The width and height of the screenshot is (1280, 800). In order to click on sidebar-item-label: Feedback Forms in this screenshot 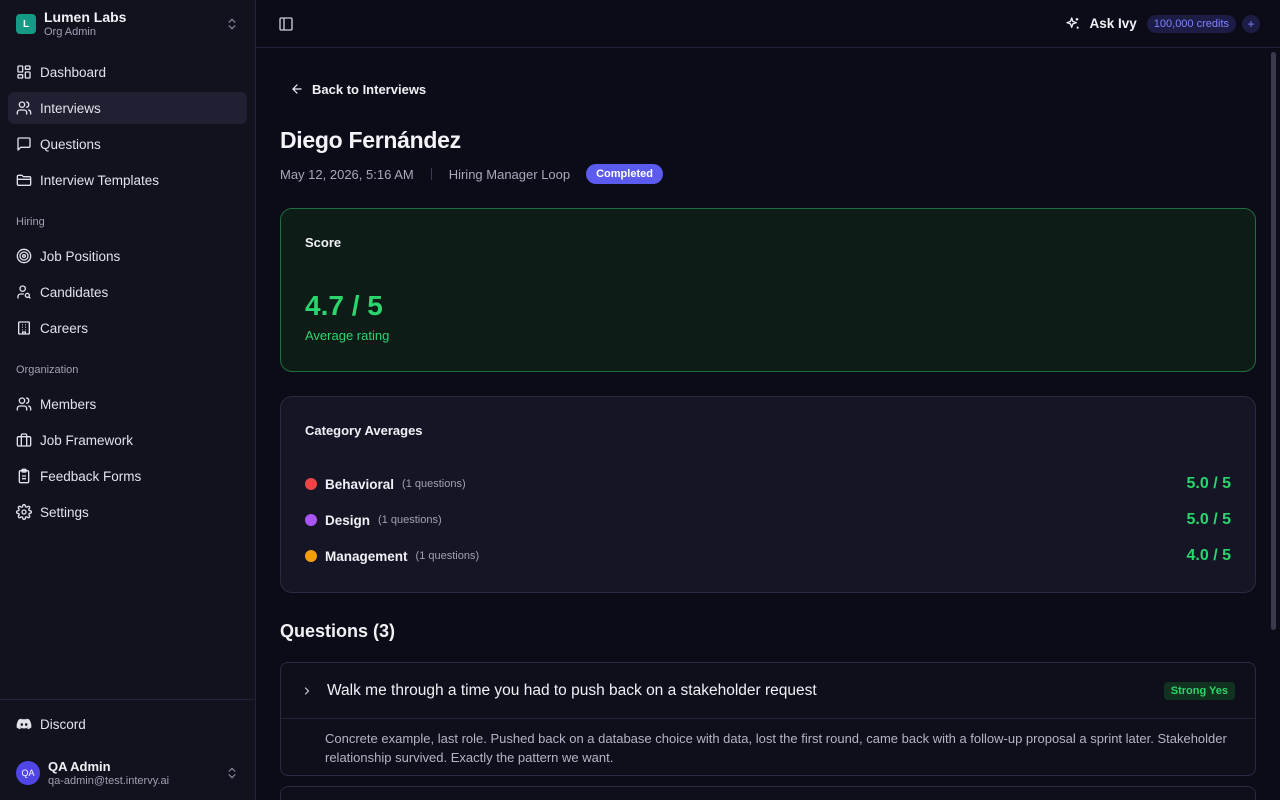, I will do `click(91, 476)`.